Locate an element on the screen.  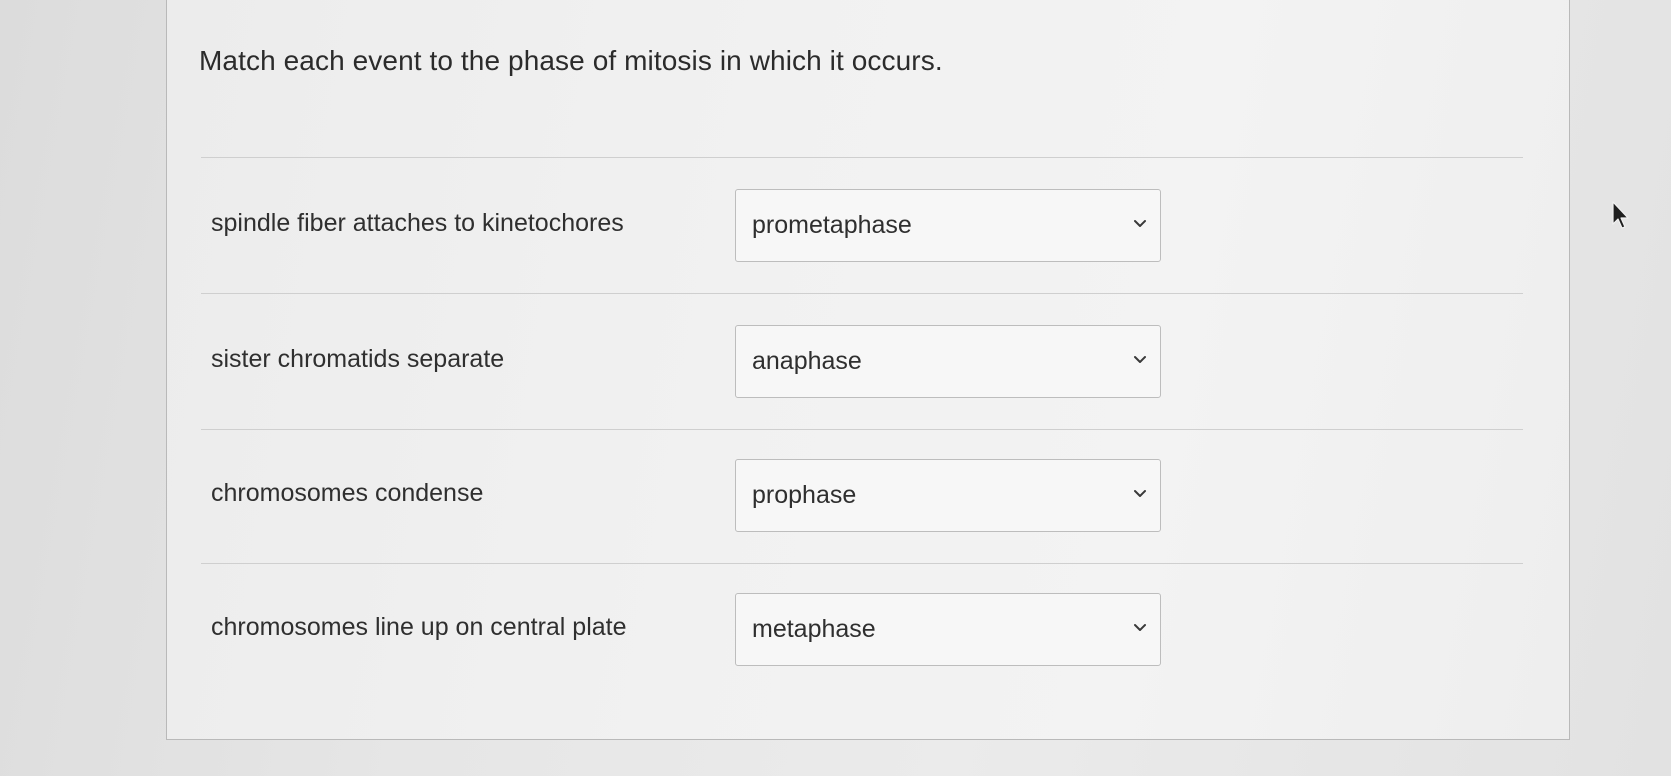
event-label: chromosomes line up on central plate is located at coordinates (419, 627).